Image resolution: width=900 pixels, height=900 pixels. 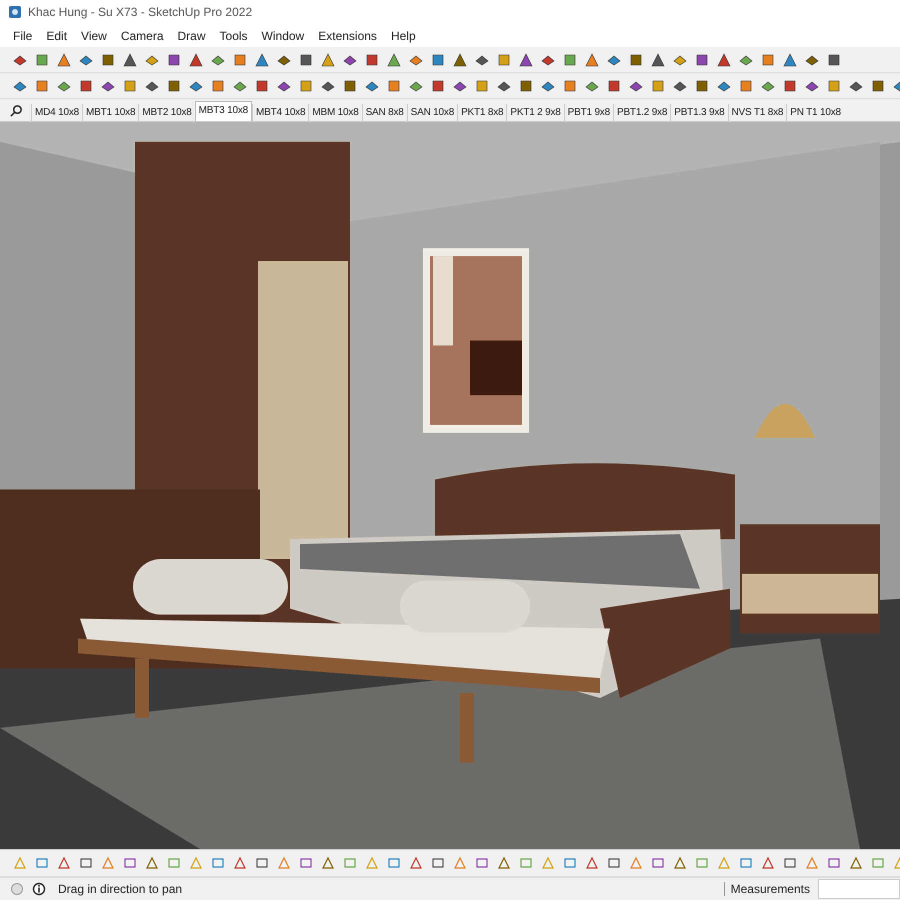 What do you see at coordinates (94, 35) in the screenshot?
I see `menu-item: View` at bounding box center [94, 35].